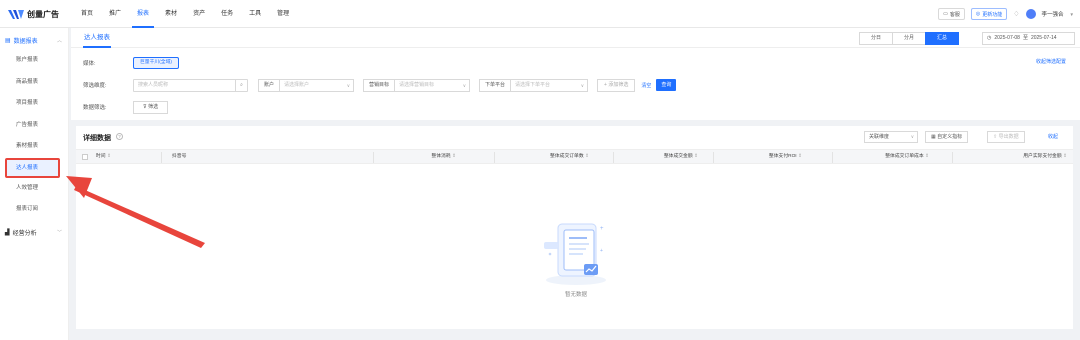  What do you see at coordinates (542, 157) in the screenshot?
I see `column-header: 整体成交订单数 ⇕` at bounding box center [542, 157].